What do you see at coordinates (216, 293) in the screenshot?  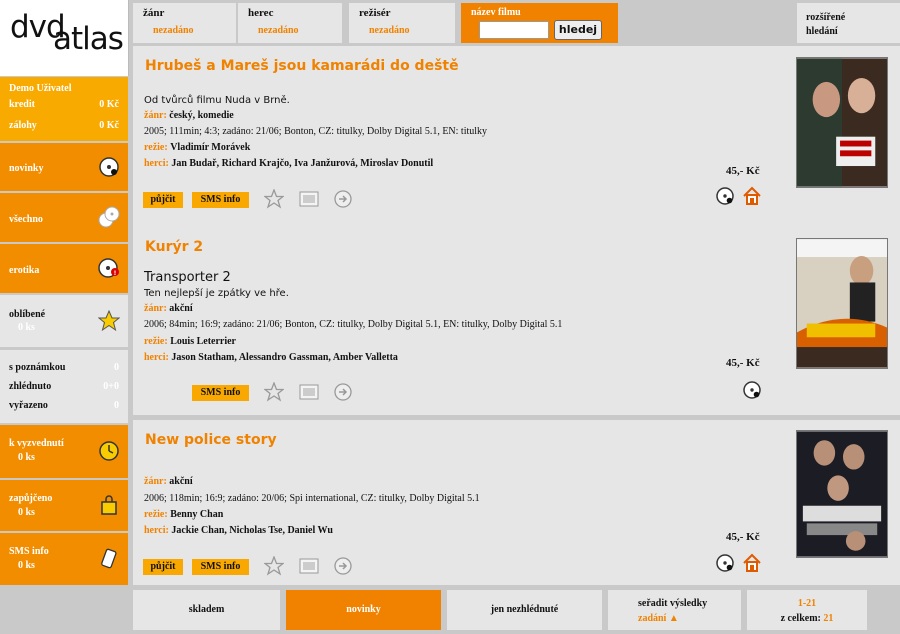 I see `movie-description: Ten nejlepší je zpátky ve hře.` at bounding box center [216, 293].